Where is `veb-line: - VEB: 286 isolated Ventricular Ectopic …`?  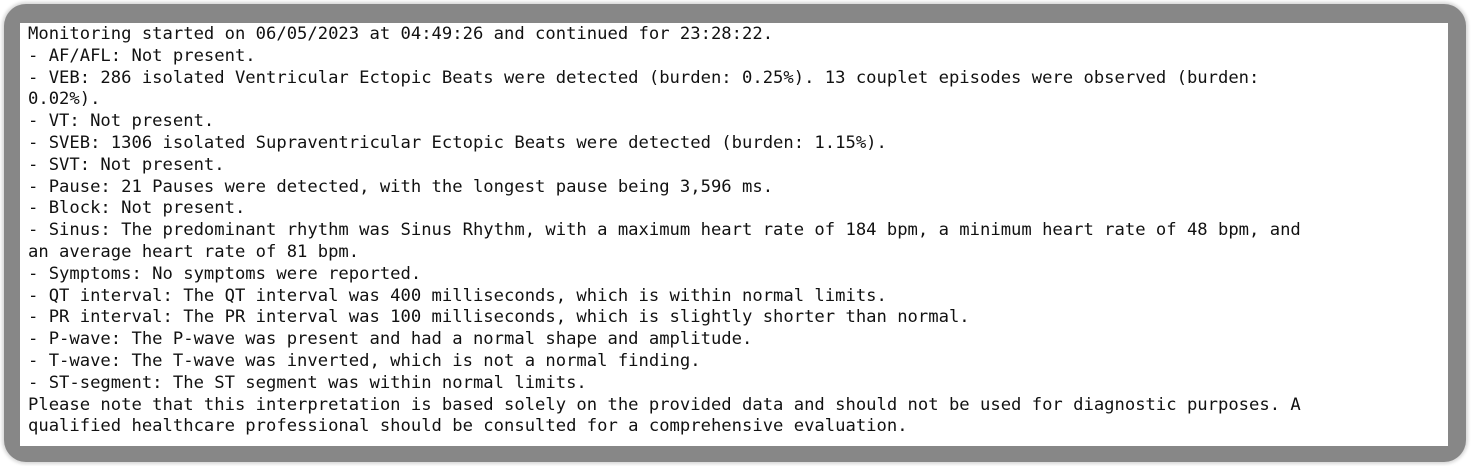
veb-line: - VEB: 286 isolated Ventricular Ectopic … is located at coordinates (644, 77).